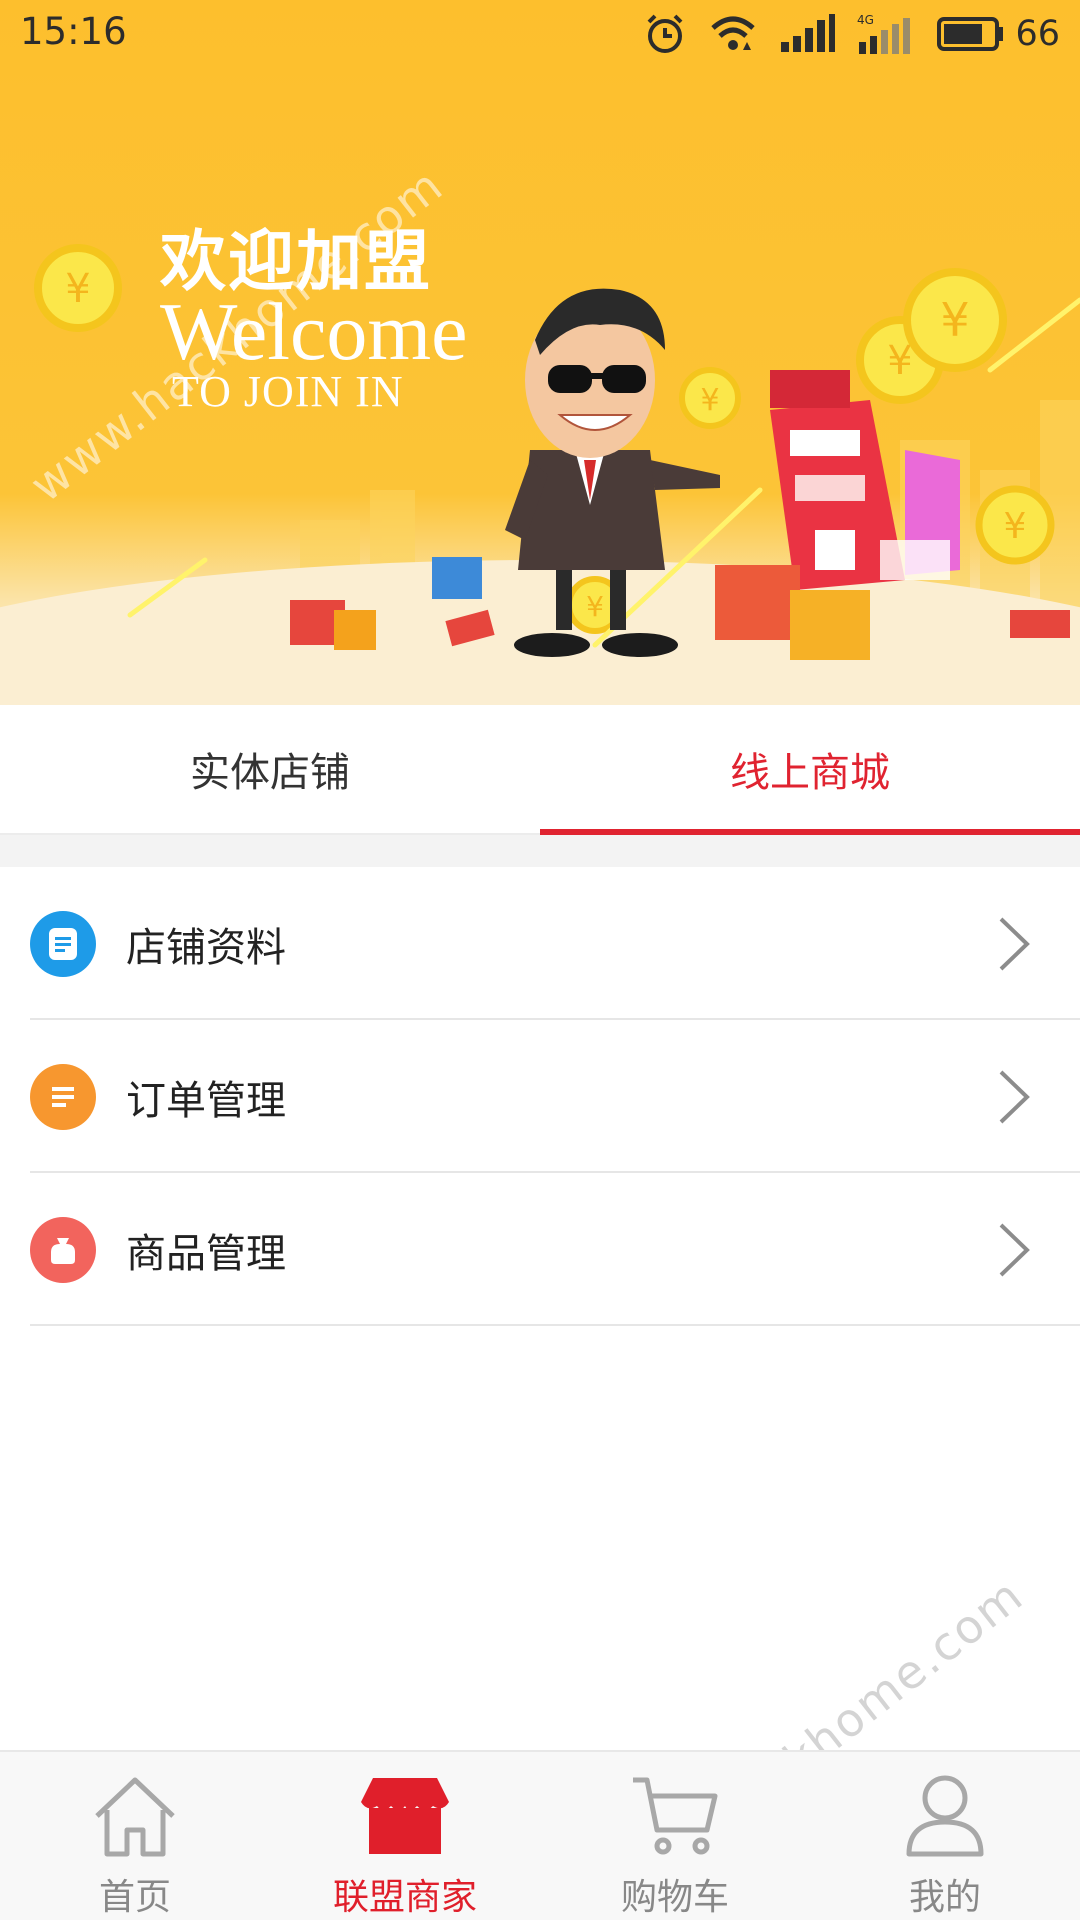  I want to click on menu-item-label: 店铺资料, so click(206, 947).